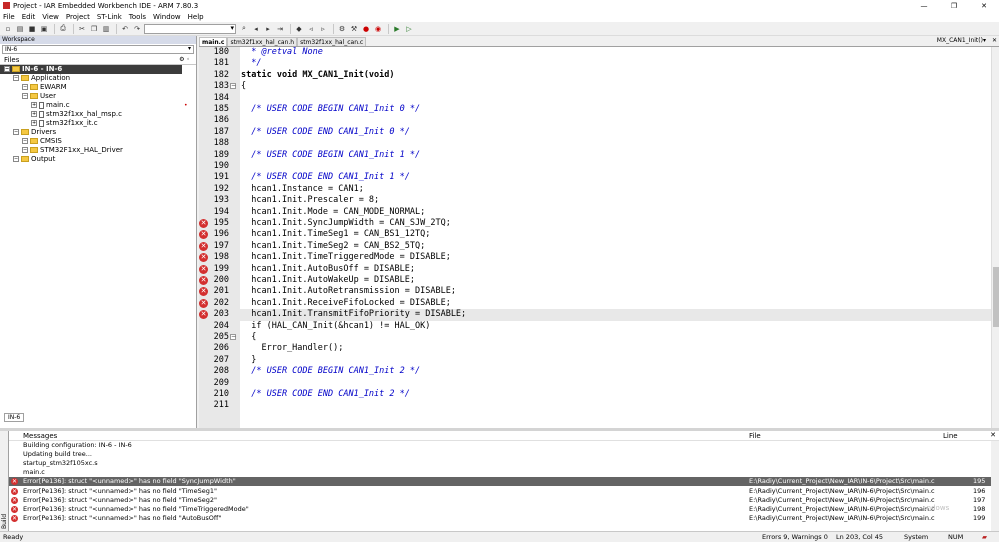  Describe the element at coordinates (595, 212) in the screenshot. I see `code-line: 194 hcan1.Init.Mode = CAN_MODE_NORMAL;` at that location.